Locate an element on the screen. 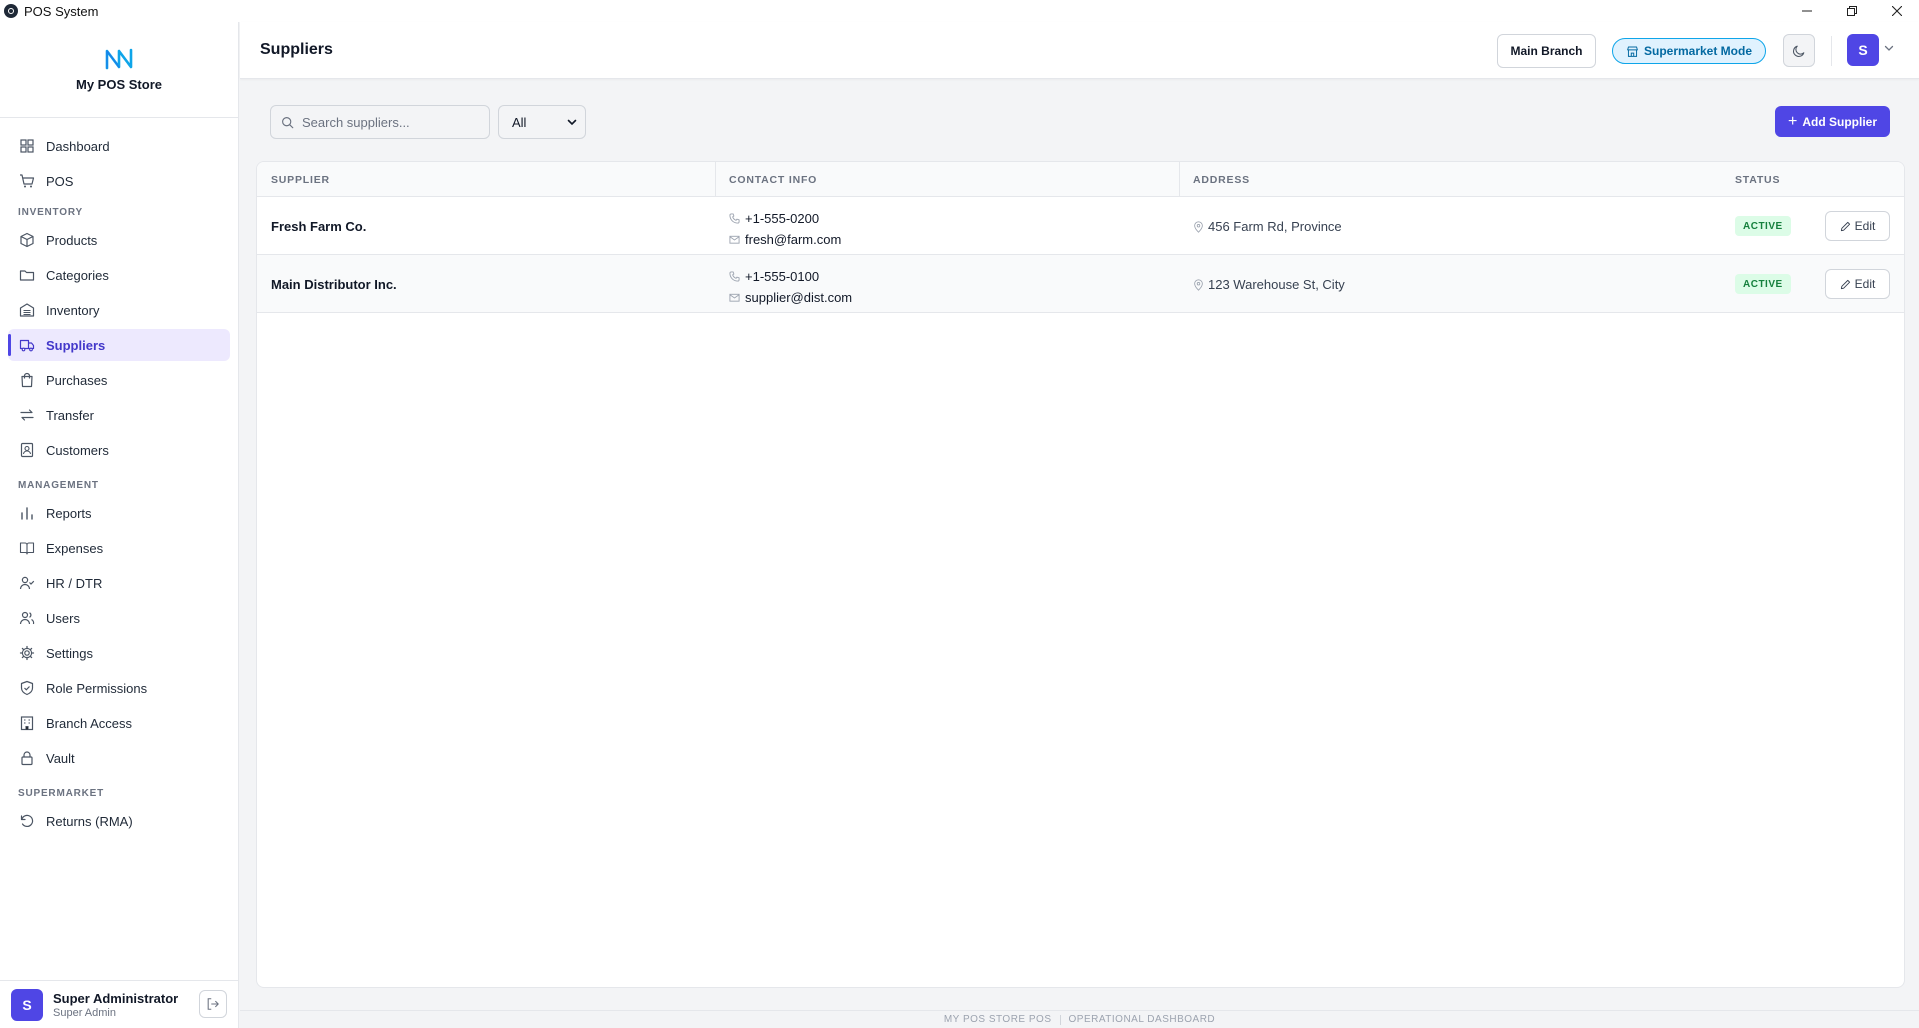 Image resolution: width=1919 pixels, height=1028 pixels. sidebar-item-label: HR / DTR is located at coordinates (74, 583).